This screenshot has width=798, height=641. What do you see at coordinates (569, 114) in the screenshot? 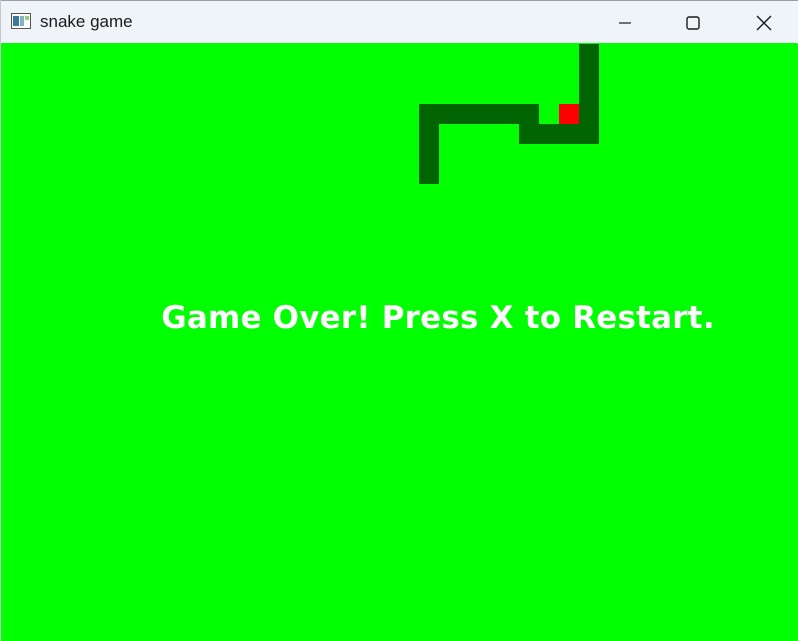
I see `food-pellet` at bounding box center [569, 114].